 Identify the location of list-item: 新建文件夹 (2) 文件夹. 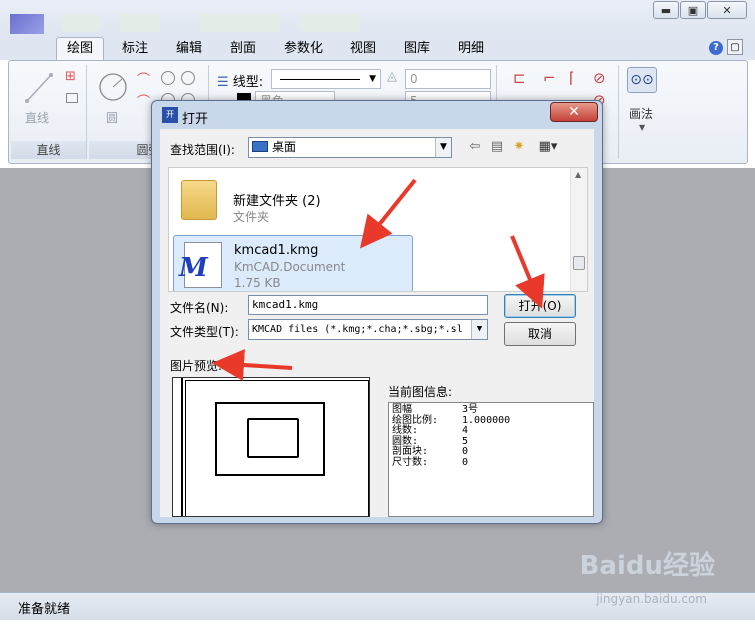
(293, 199).